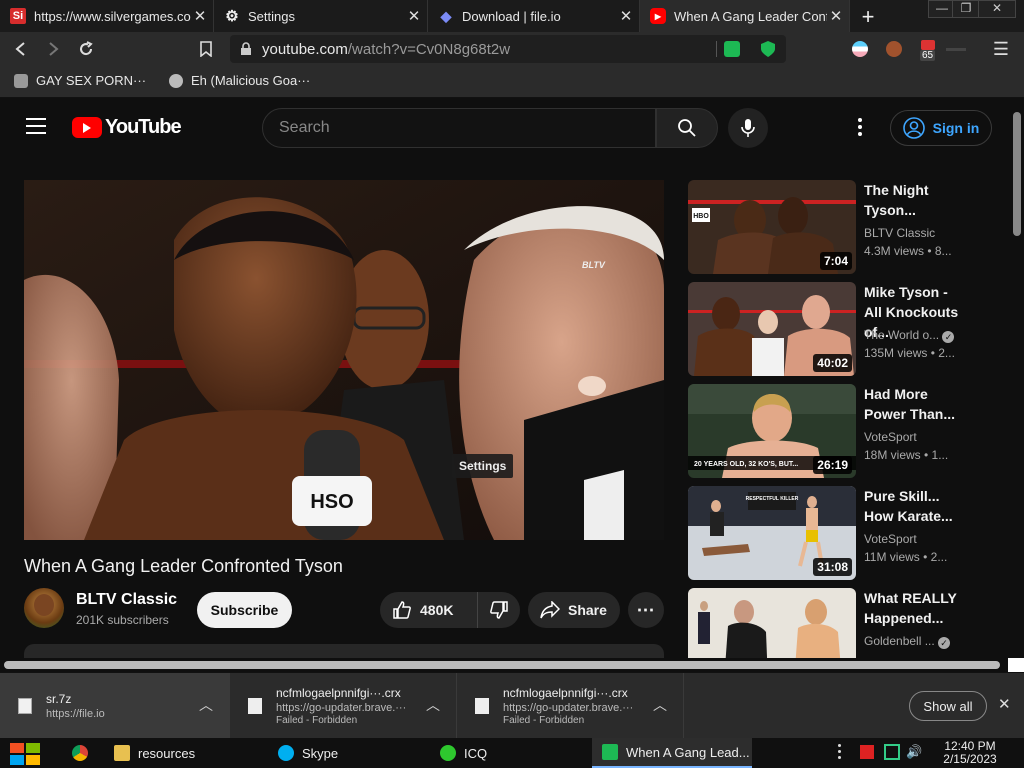  I want to click on dislike-button, so click(499, 610).